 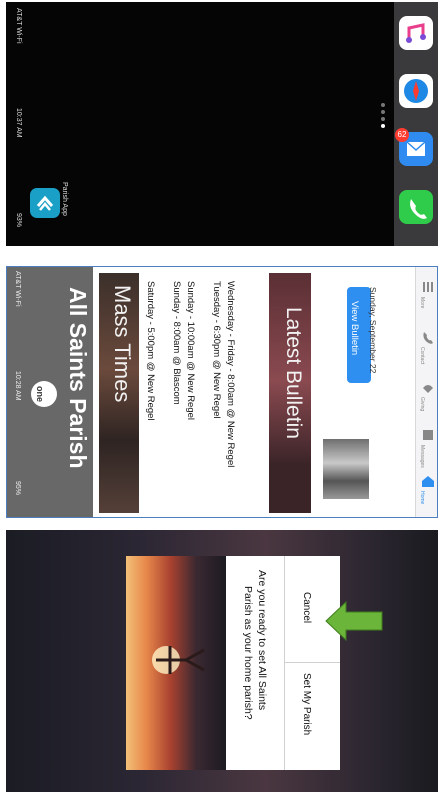 What do you see at coordinates (402, 135) in the screenshot?
I see `mail-badge: 62` at bounding box center [402, 135].